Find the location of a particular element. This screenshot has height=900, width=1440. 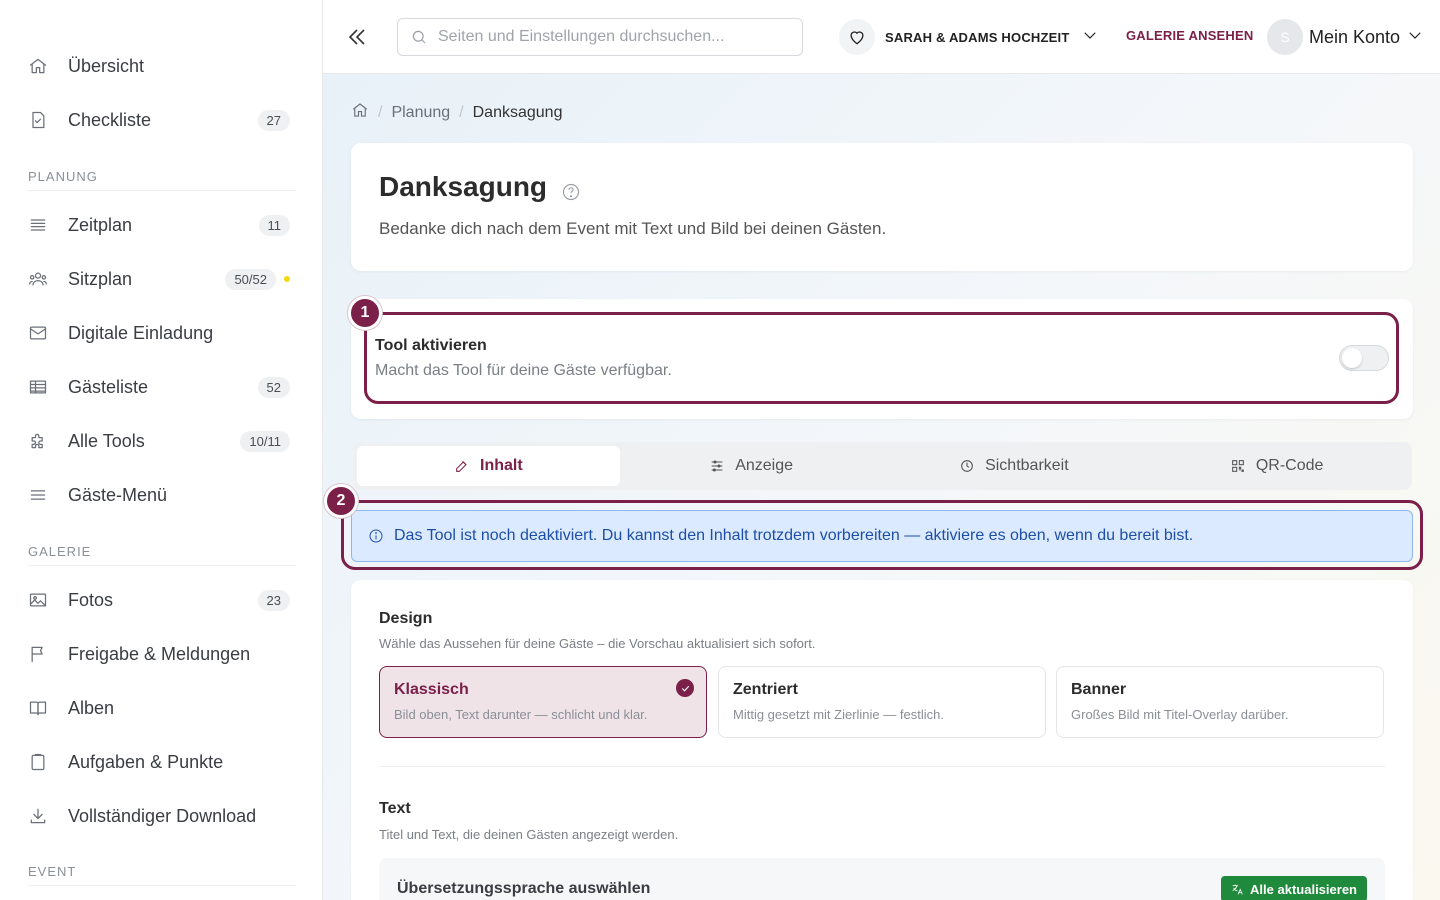

sidebar-item-download: Vollständiger Download is located at coordinates (162, 816).